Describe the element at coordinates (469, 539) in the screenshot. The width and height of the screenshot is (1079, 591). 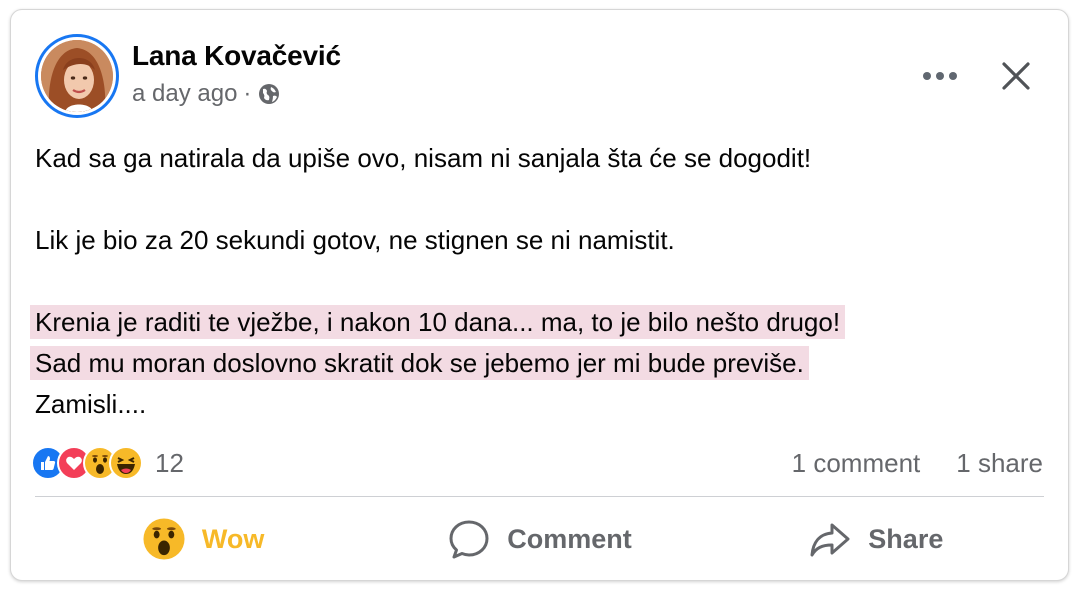
I see `comment-icon` at that location.